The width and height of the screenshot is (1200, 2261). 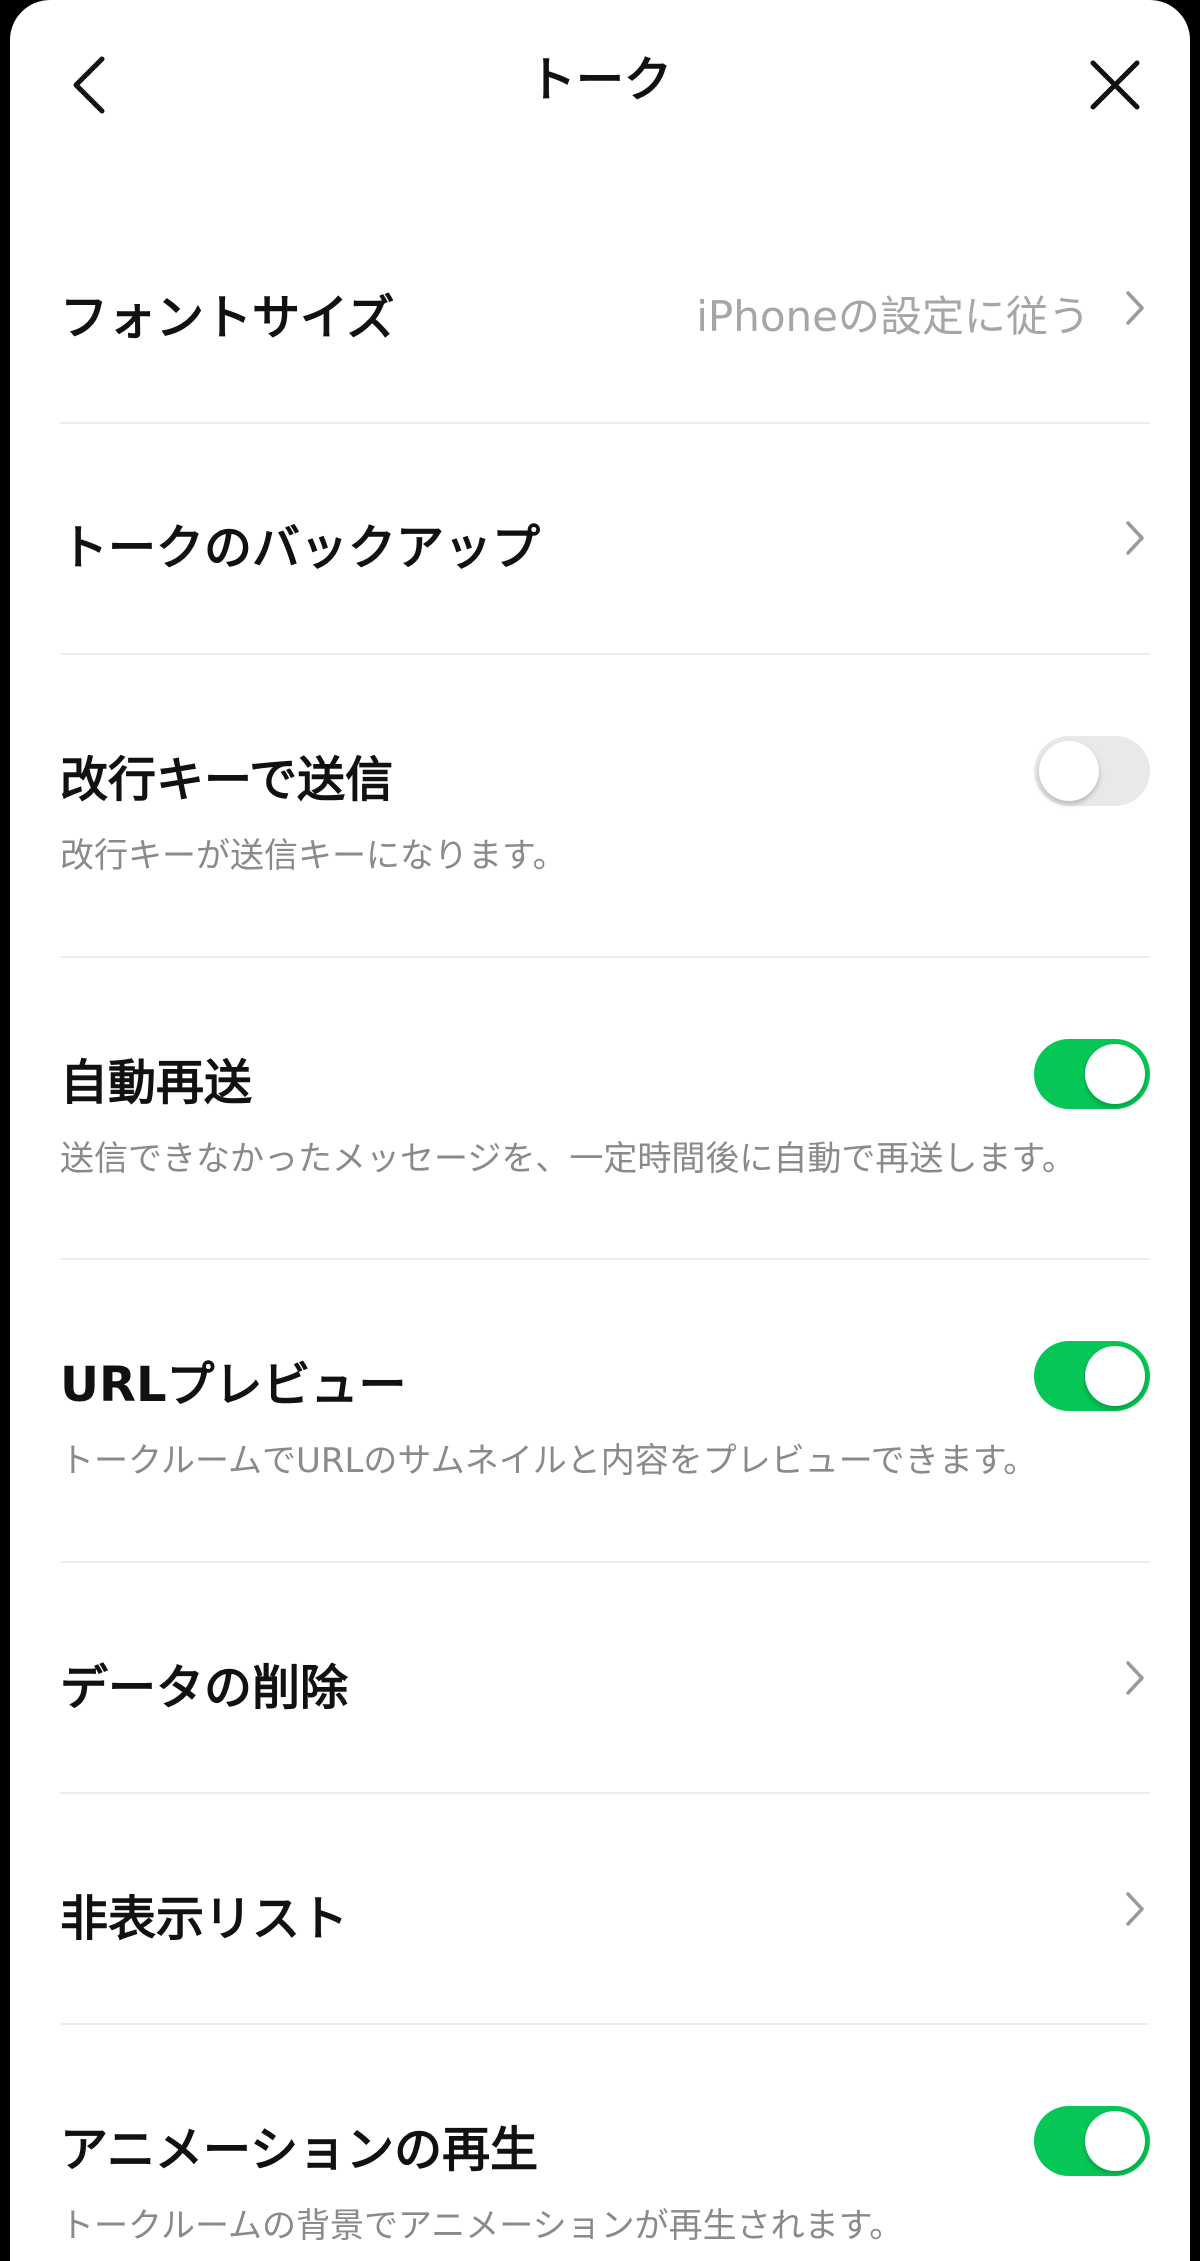 What do you see at coordinates (605, 1415) in the screenshot?
I see `url-preview-row: URLプレビュー トークルームでURLのサムネイルと内容をプレビューできます。` at bounding box center [605, 1415].